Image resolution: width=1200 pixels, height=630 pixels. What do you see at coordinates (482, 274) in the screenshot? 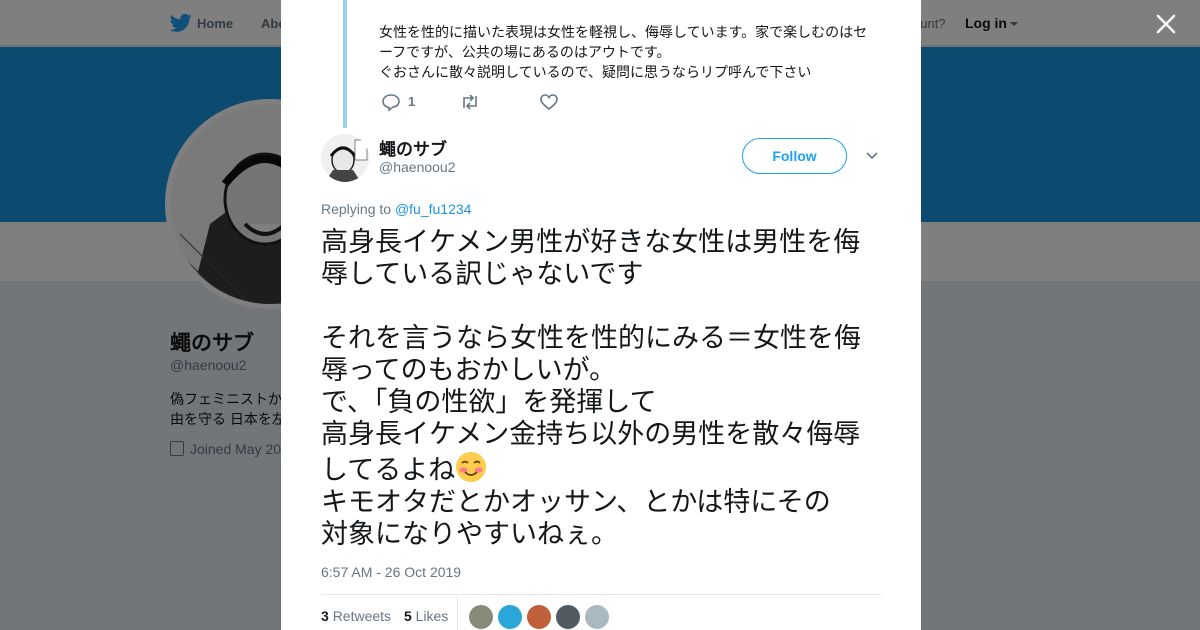
I see `tweet-line: 辱している訳じゃないです` at bounding box center [482, 274].